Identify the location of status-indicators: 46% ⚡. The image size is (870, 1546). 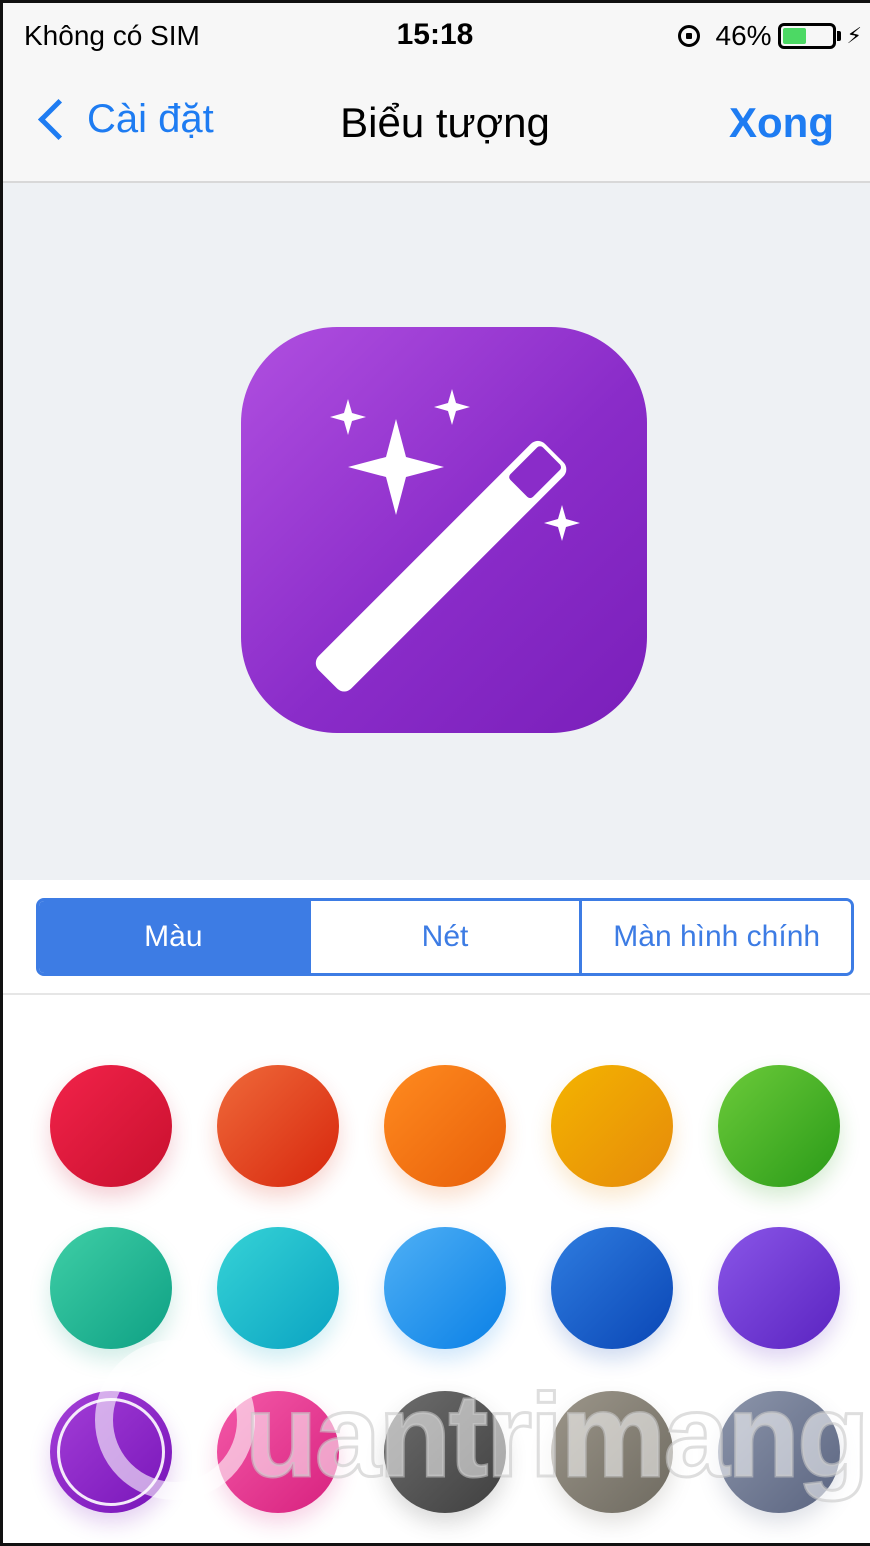
(769, 36).